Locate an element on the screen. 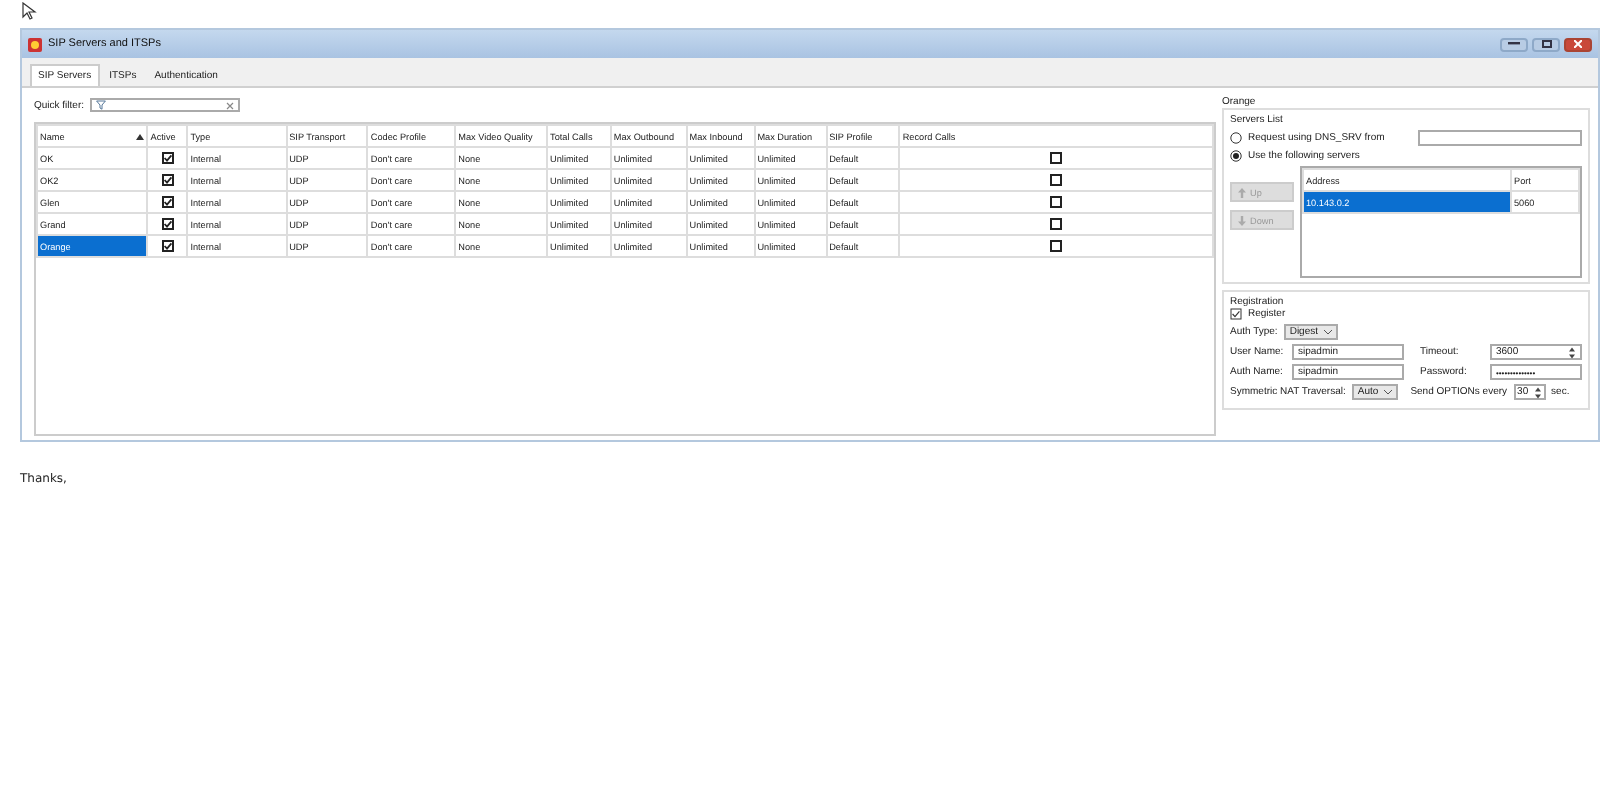  filter-field is located at coordinates (165, 105).